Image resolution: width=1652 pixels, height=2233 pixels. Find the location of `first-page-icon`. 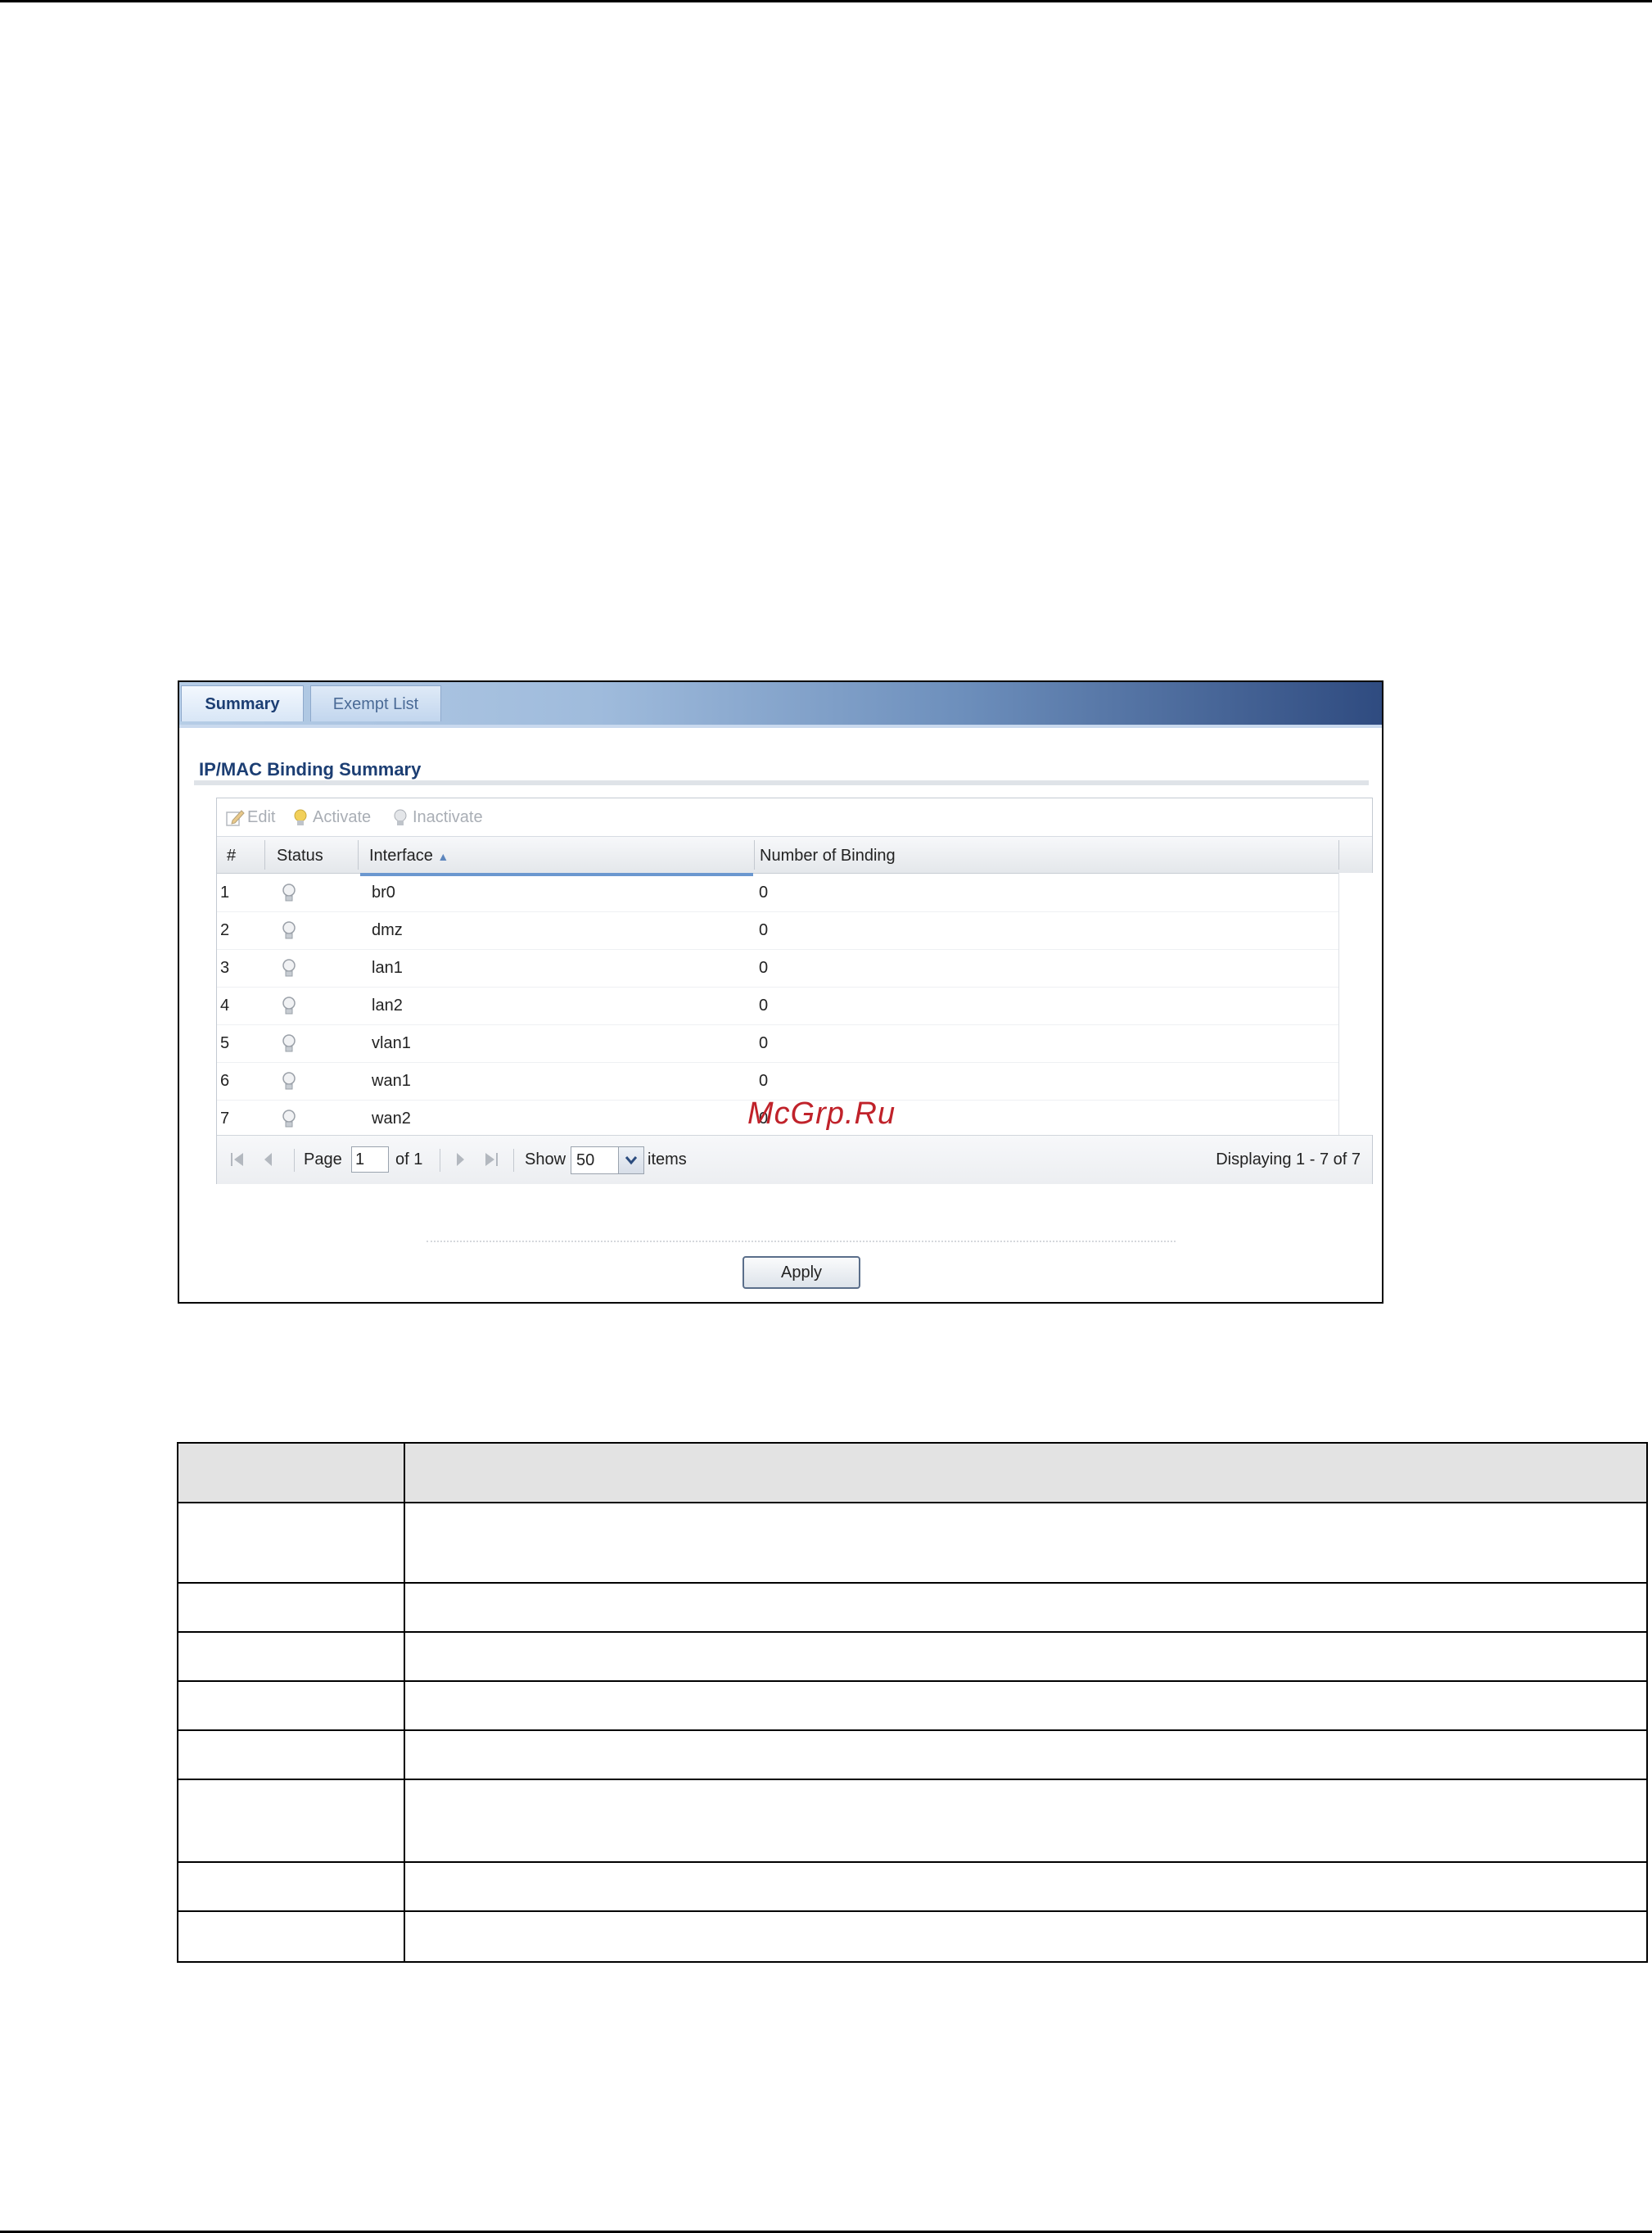

first-page-icon is located at coordinates (237, 1159).